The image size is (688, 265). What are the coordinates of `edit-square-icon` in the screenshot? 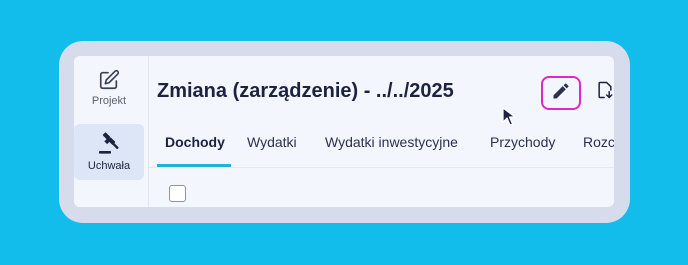 It's located at (109, 80).